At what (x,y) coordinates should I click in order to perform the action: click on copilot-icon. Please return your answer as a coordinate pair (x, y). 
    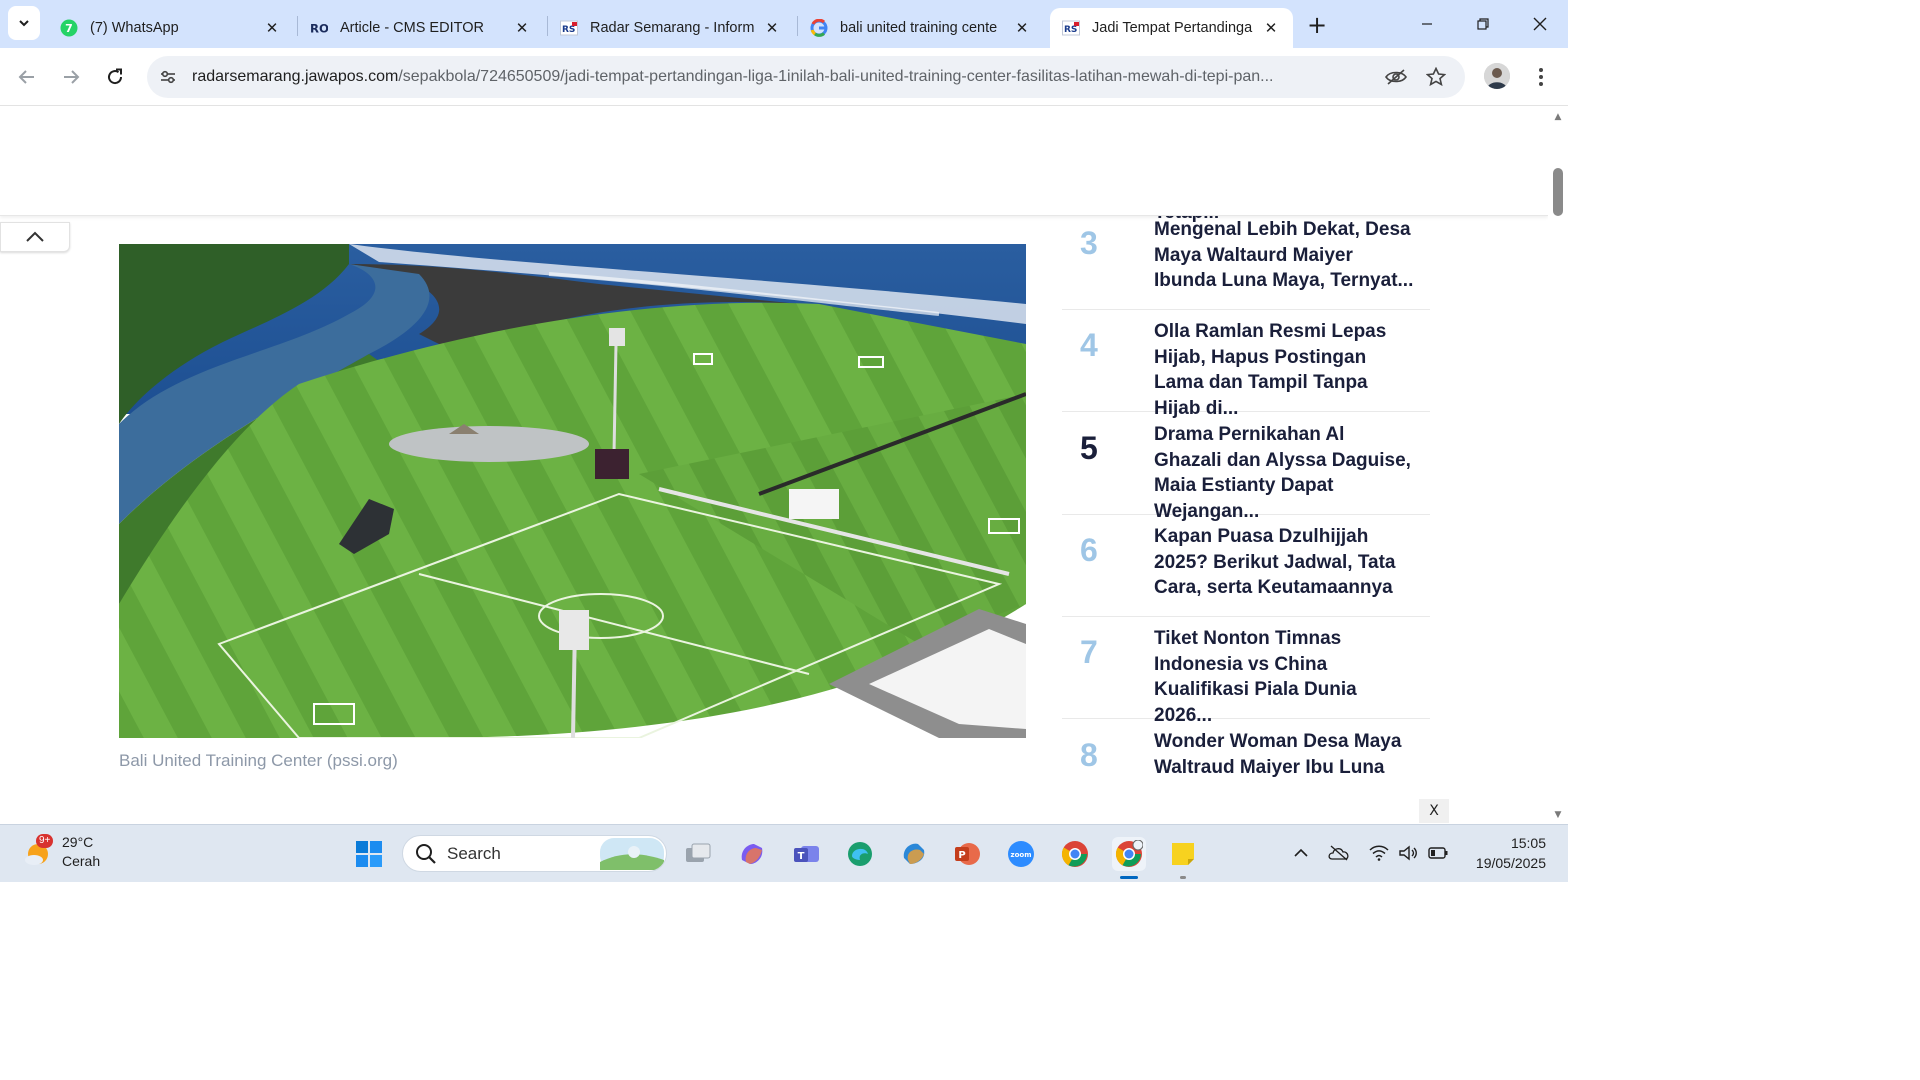
    Looking at the image, I should click on (752, 854).